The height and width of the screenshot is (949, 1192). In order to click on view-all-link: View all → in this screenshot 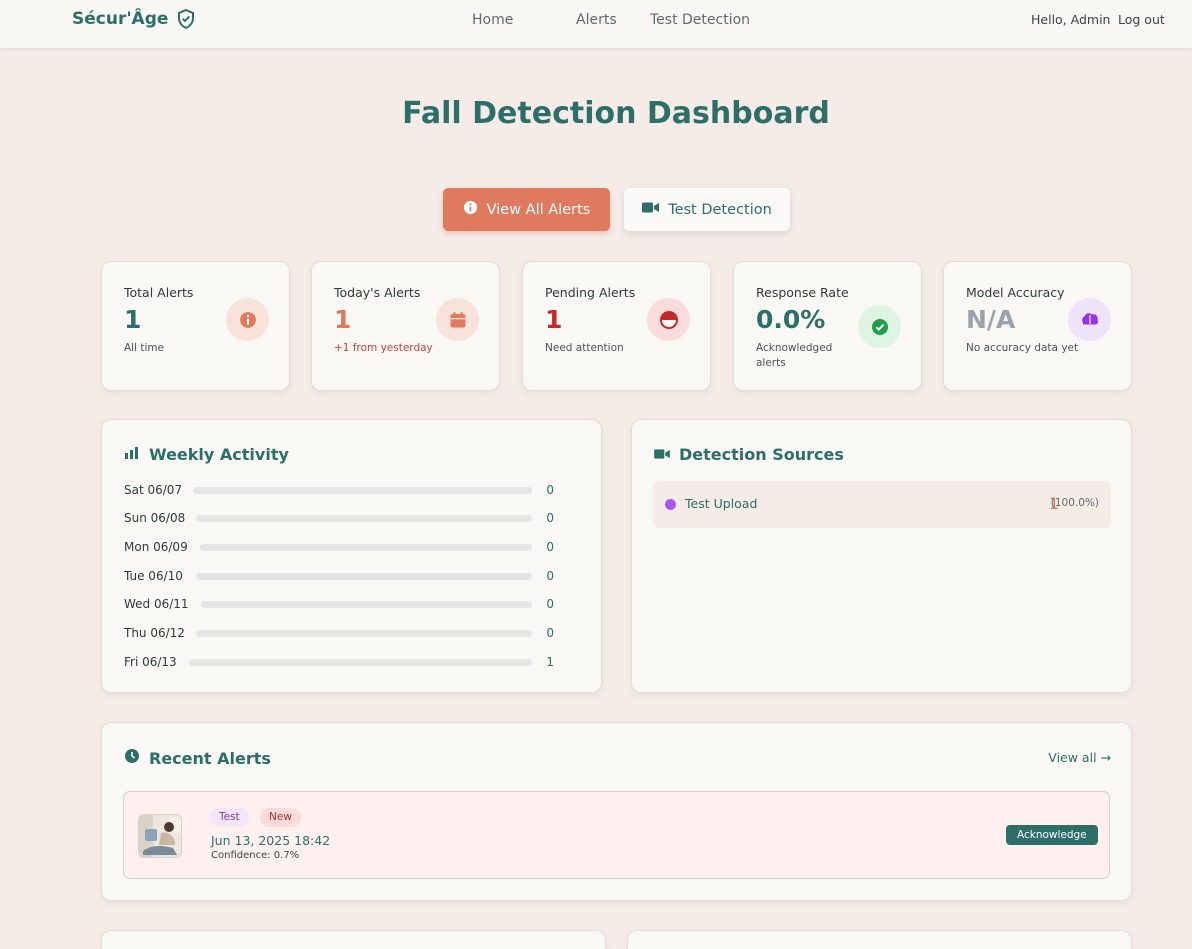, I will do `click(1079, 757)`.